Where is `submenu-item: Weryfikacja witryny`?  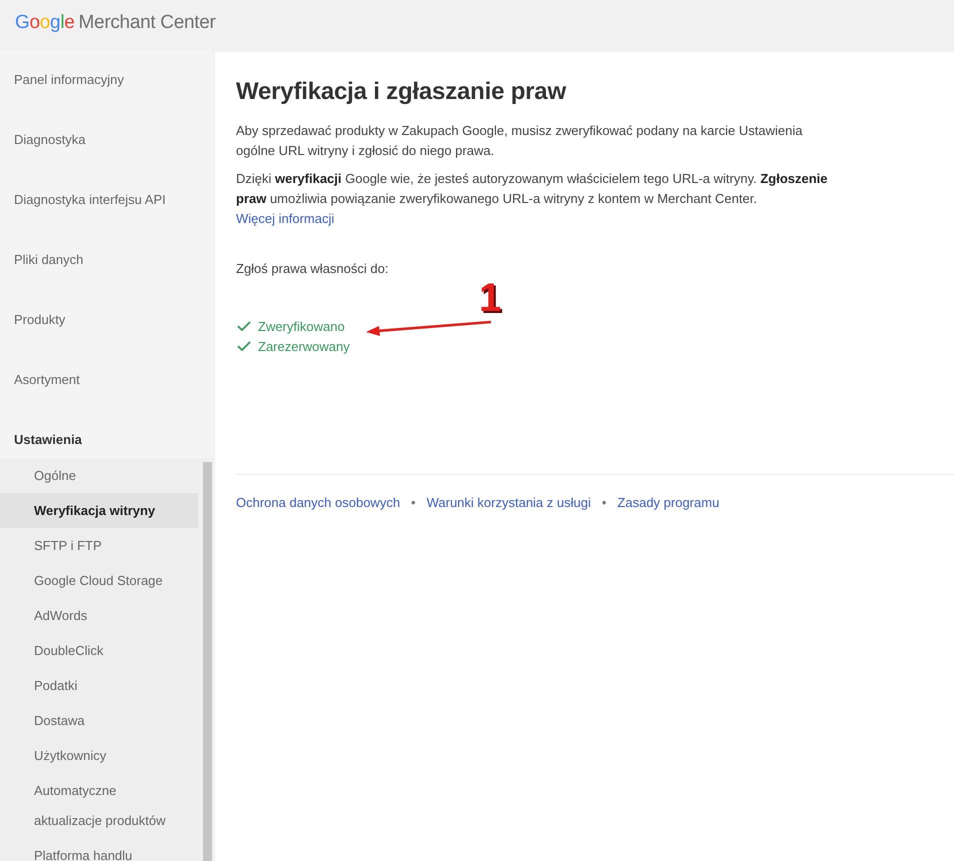
submenu-item: Weryfikacja witryny is located at coordinates (99, 510).